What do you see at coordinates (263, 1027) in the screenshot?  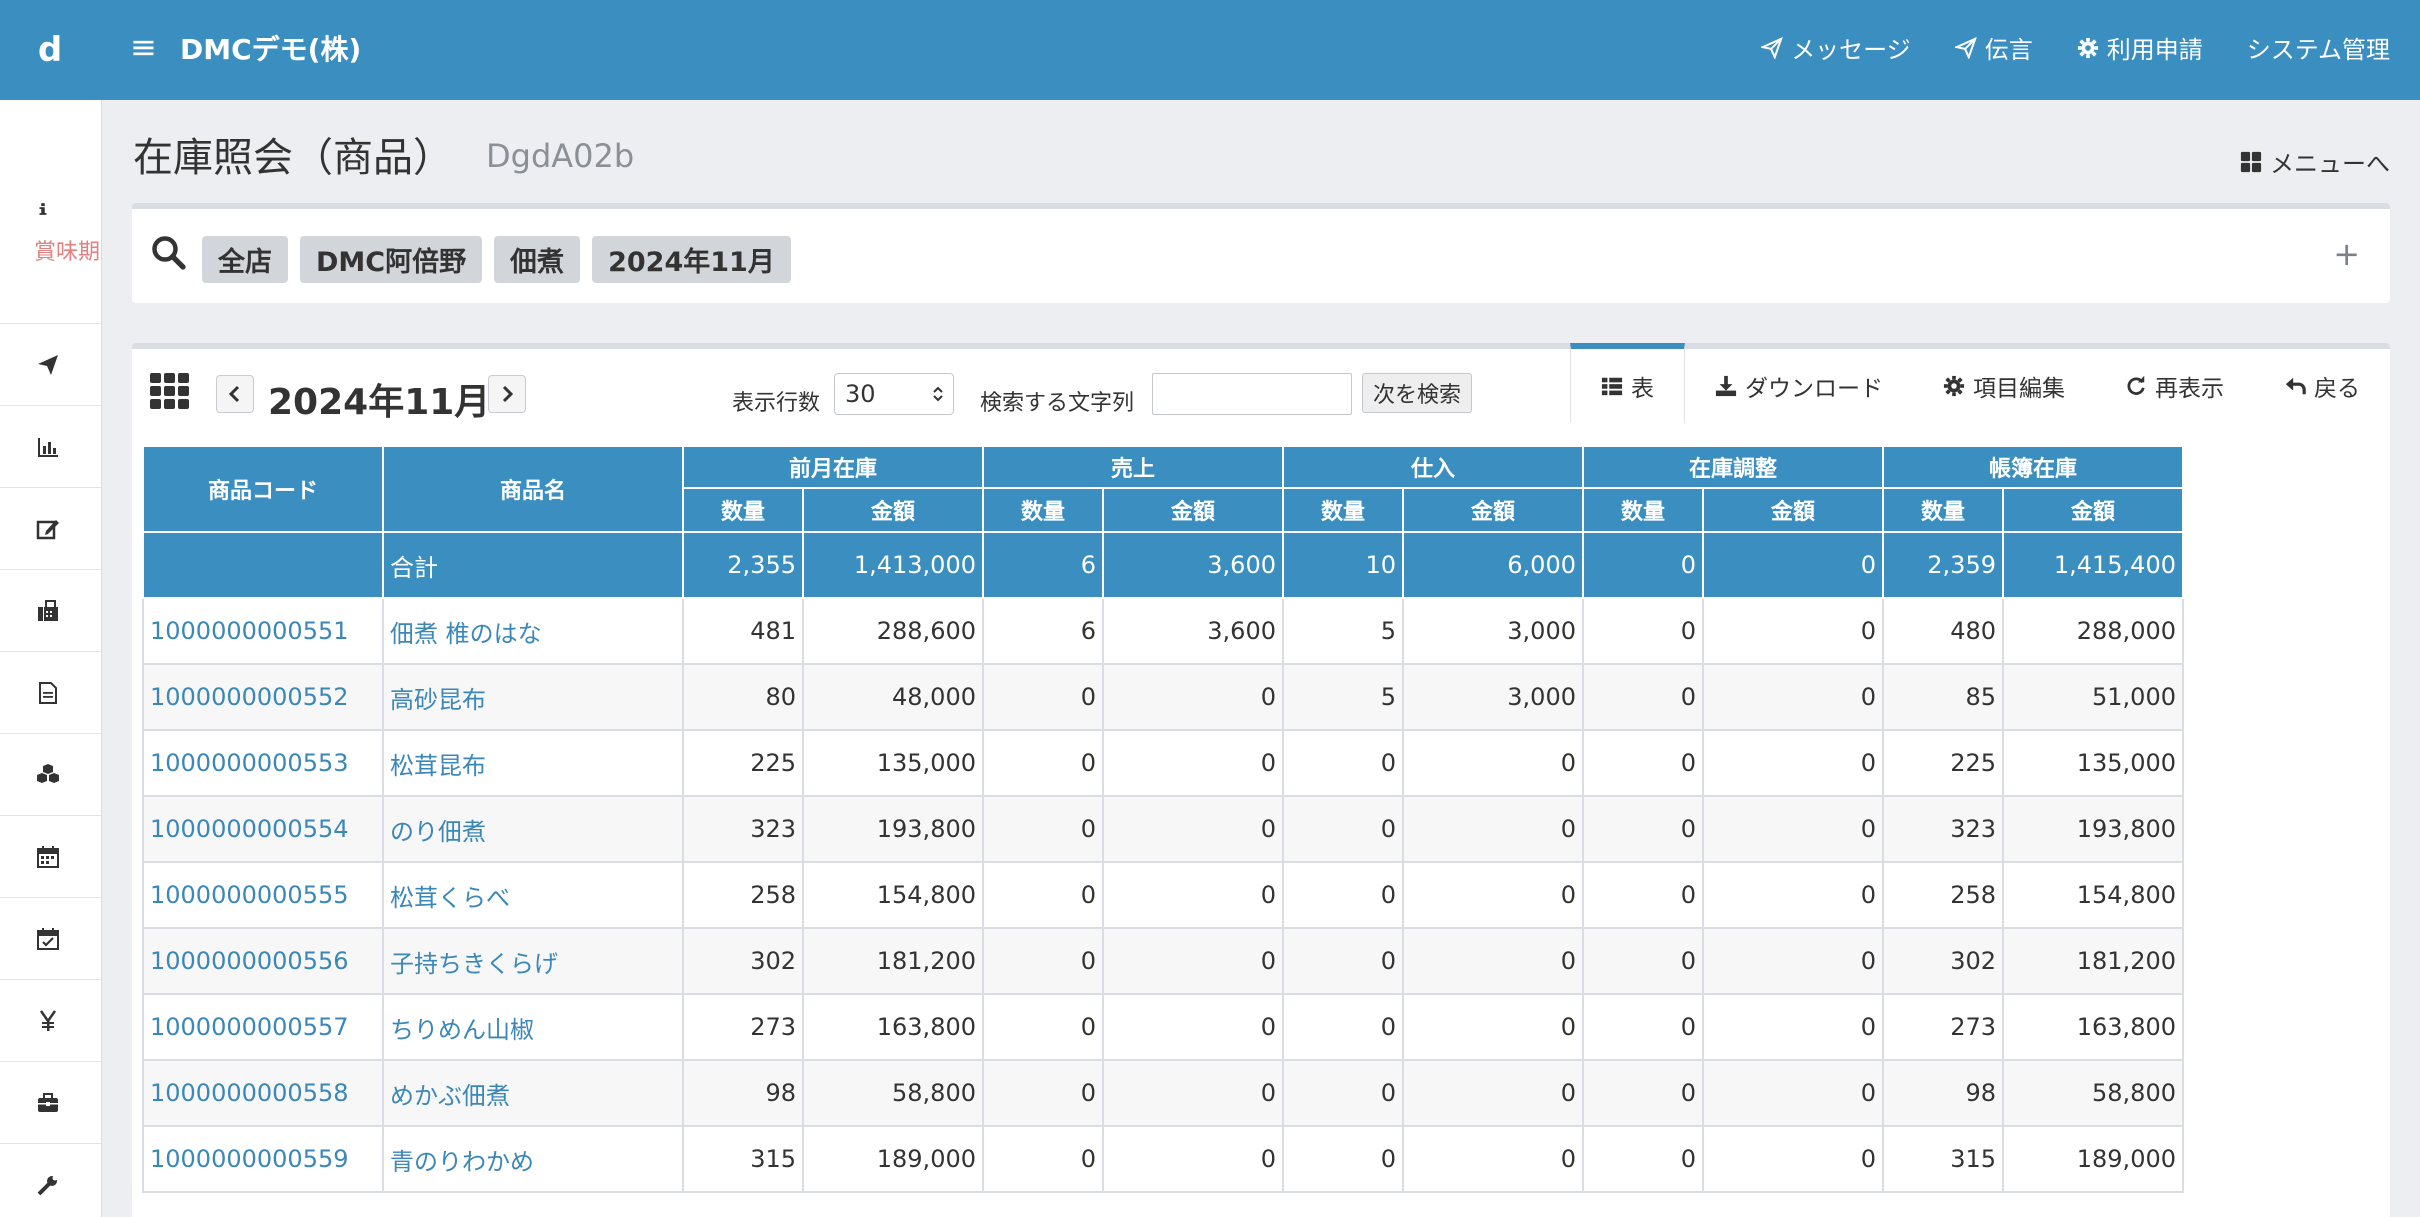 I see `product-code-link: 1000000000557` at bounding box center [263, 1027].